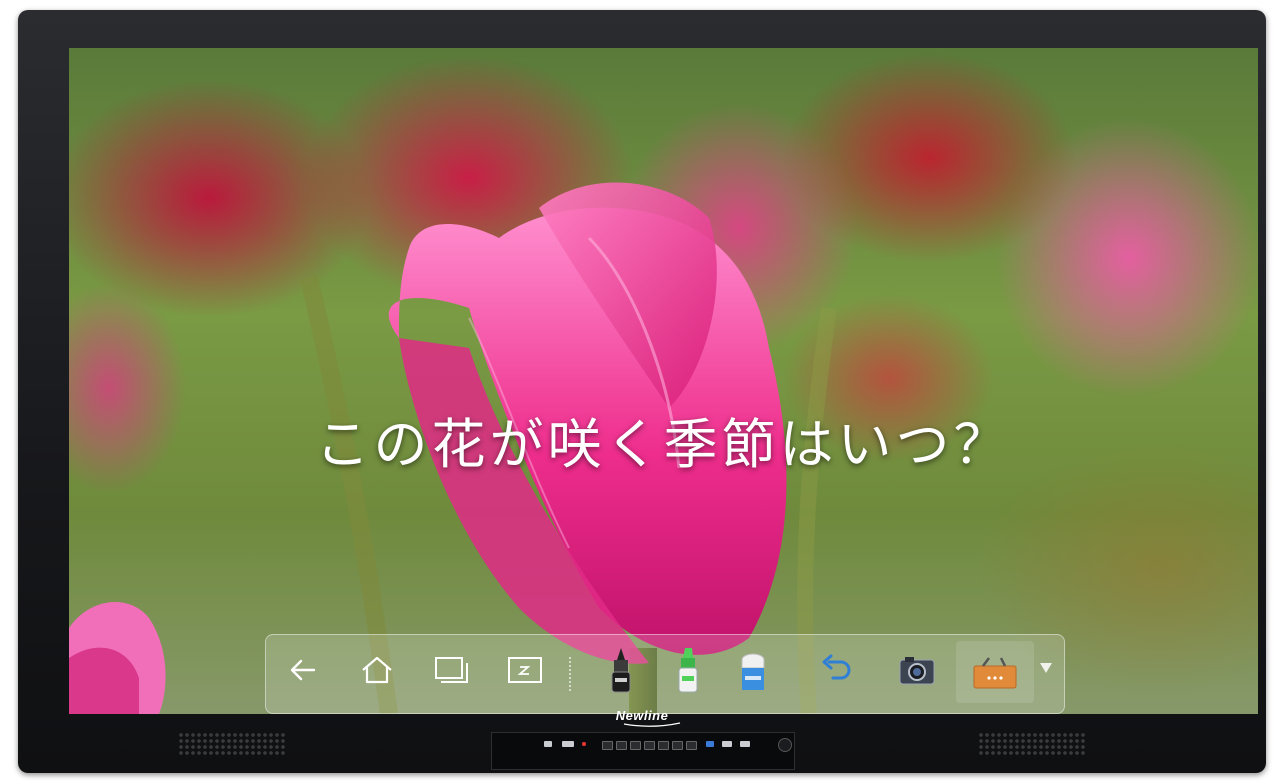 This screenshot has height=783, width=1280. I want to click on back-arrow-icon, so click(303, 670).